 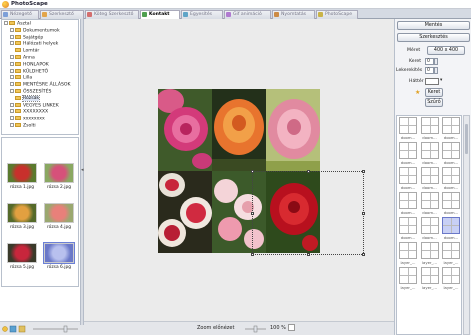 What do you see at coordinates (466, 139) in the screenshot?
I see `scroll-thumb` at bounding box center [466, 139].